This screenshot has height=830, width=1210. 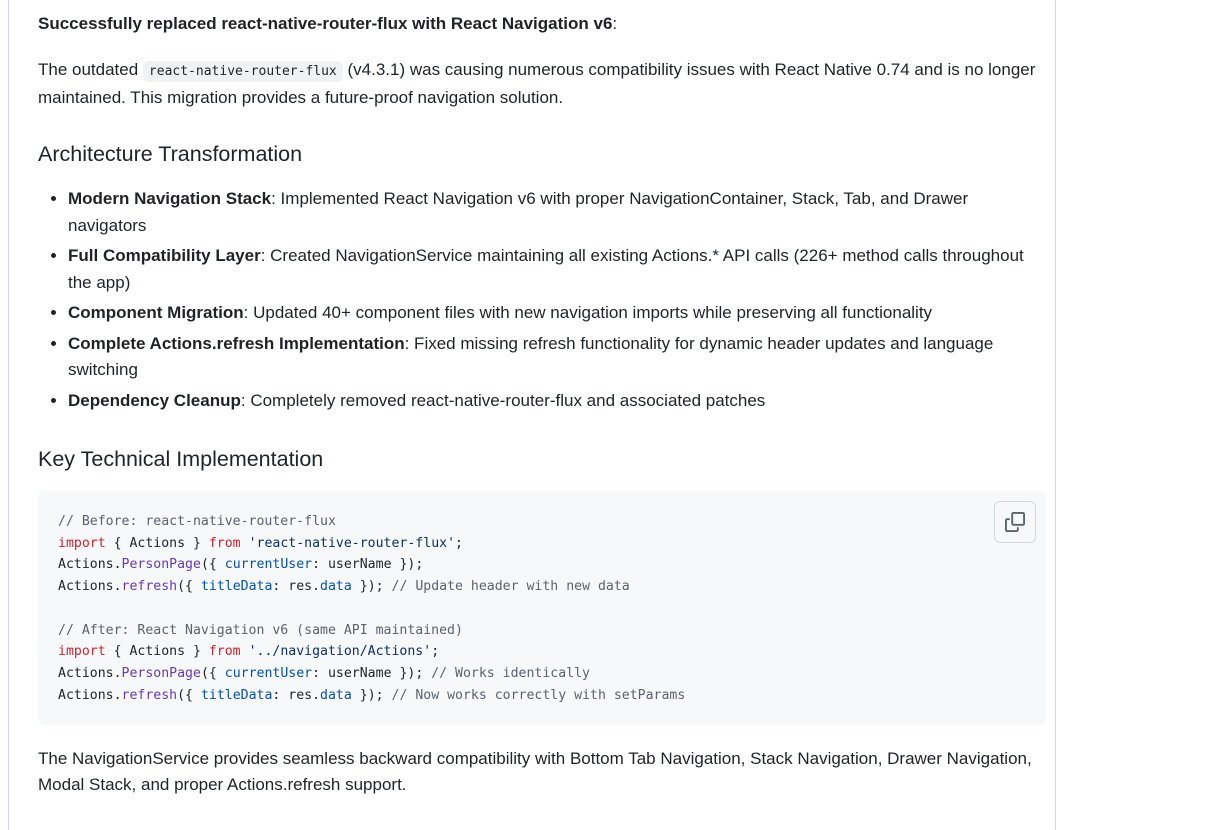 I want to click on code-comment: // Works identically, so click(x=506, y=673).